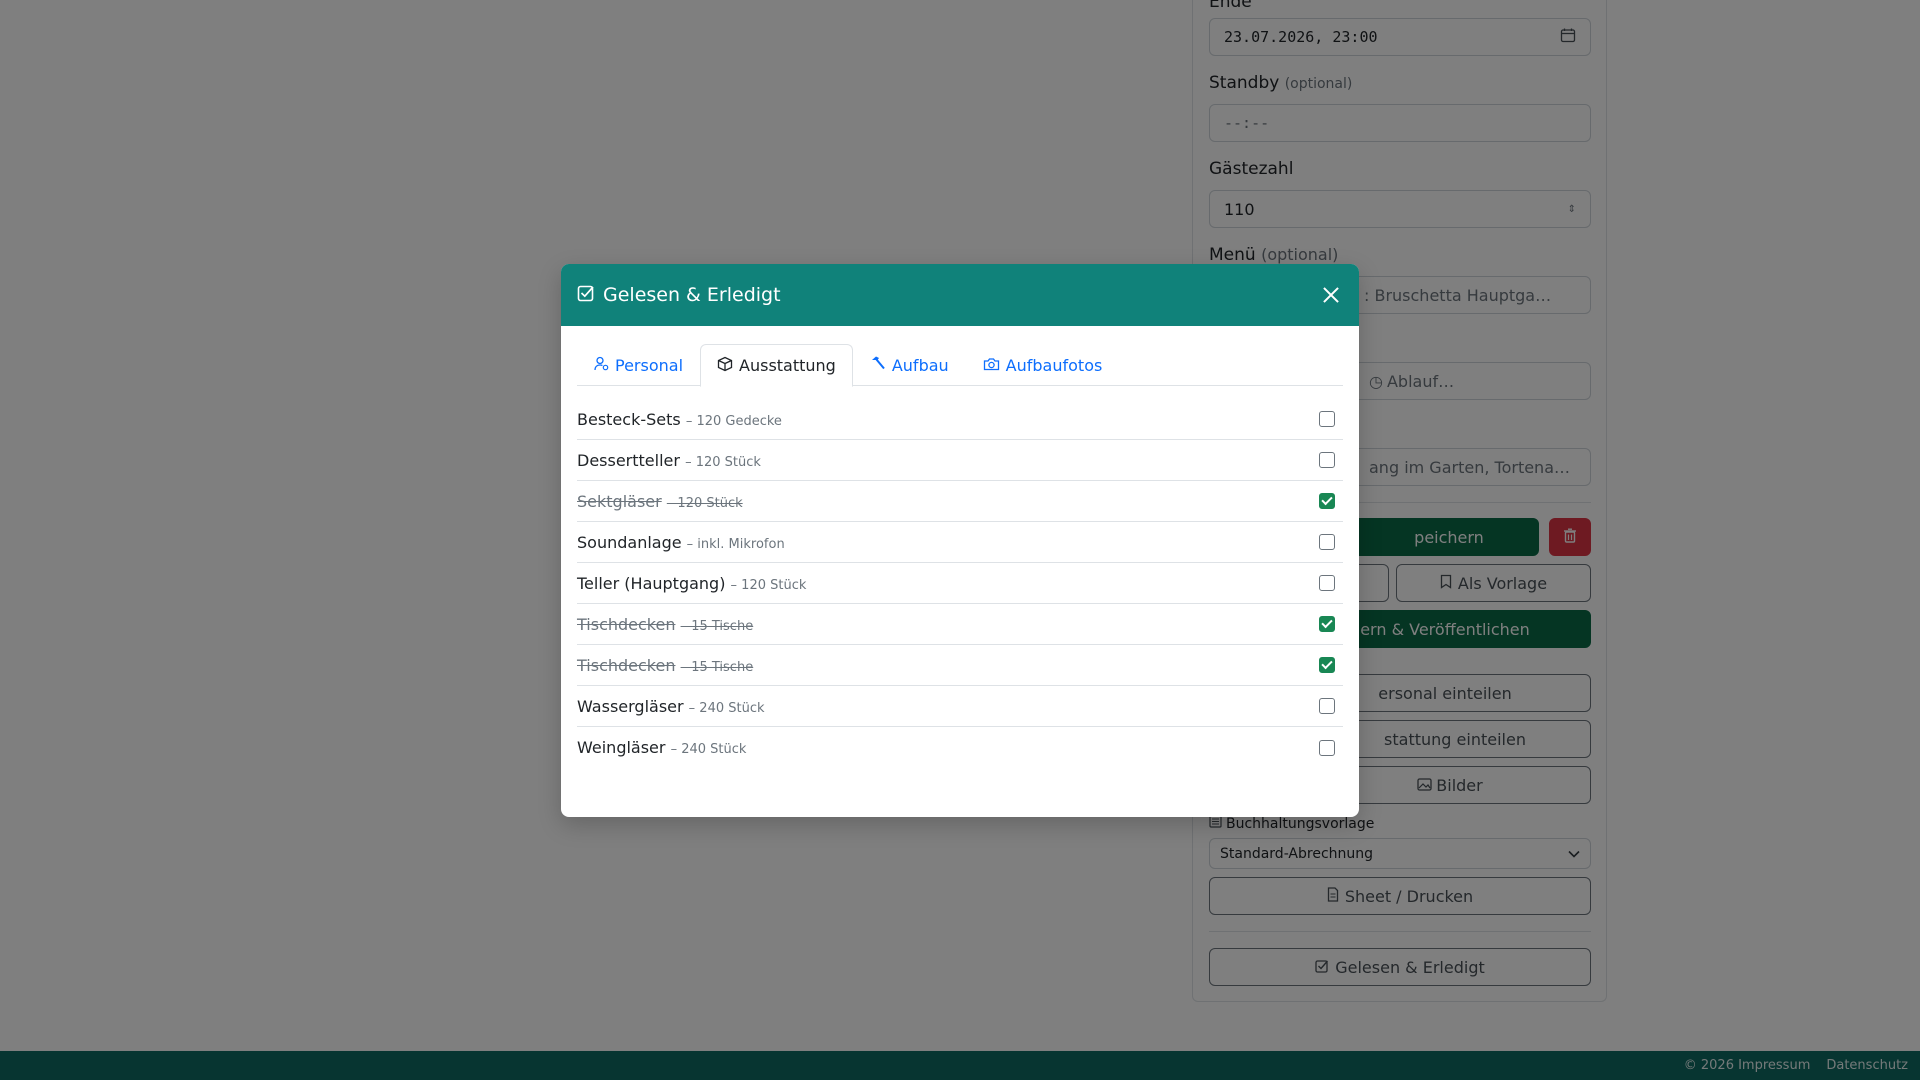 The width and height of the screenshot is (1920, 1080). I want to click on close-icon, so click(1331, 295).